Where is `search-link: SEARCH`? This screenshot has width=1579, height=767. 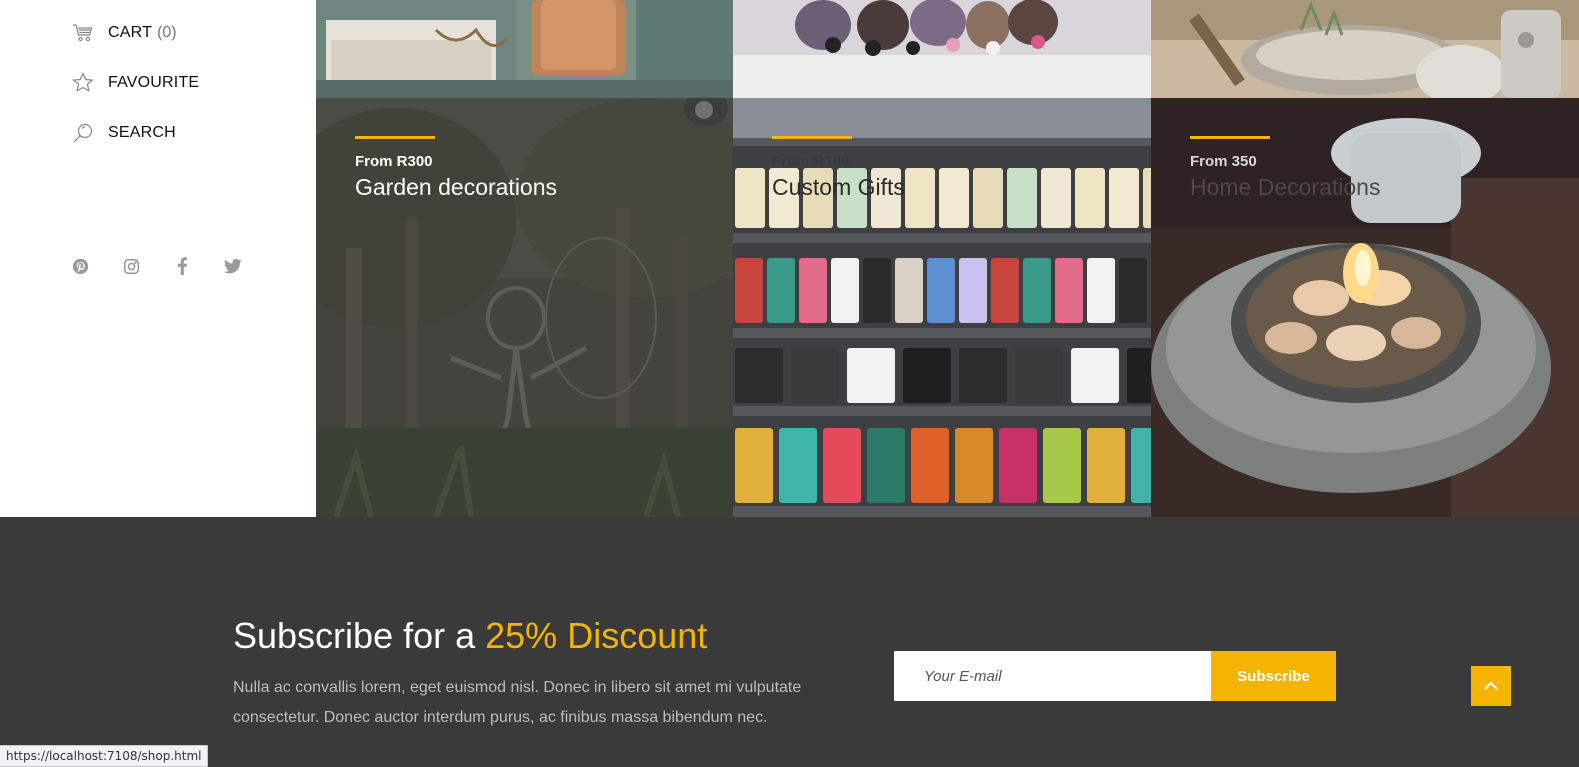 search-link: SEARCH is located at coordinates (124, 133).